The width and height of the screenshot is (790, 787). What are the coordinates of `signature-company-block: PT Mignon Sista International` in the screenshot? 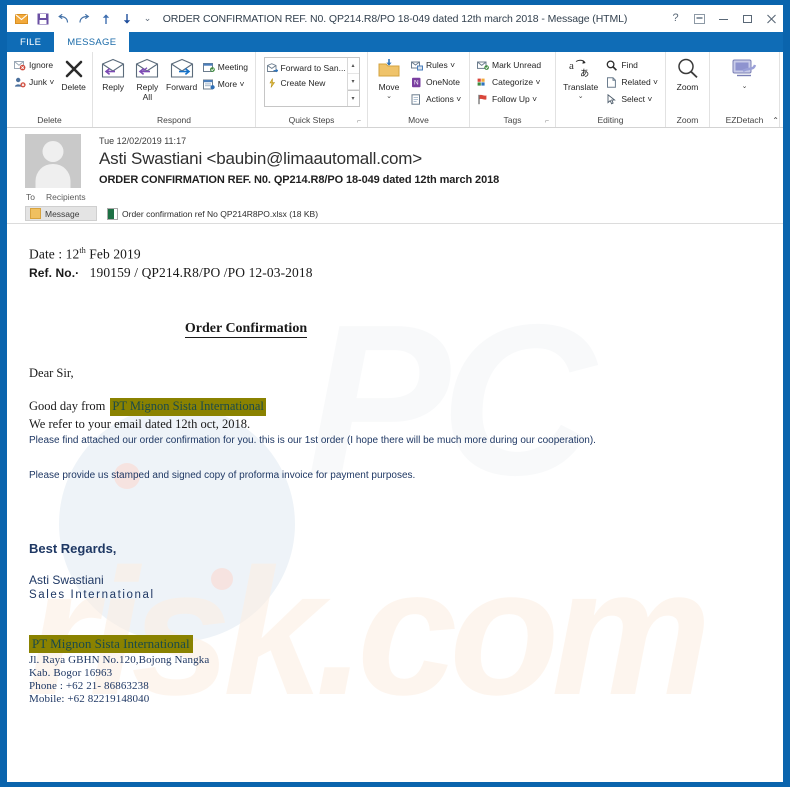 It's located at (111, 643).